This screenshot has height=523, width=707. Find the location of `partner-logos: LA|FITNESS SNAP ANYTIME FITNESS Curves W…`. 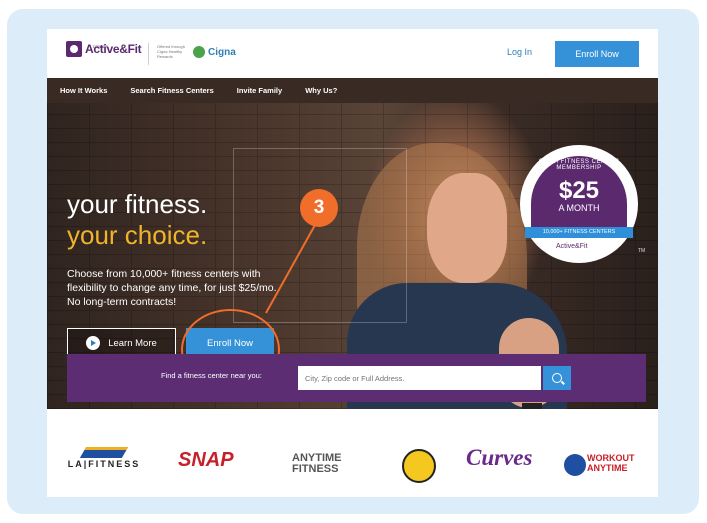

partner-logos: LA|FITNESS SNAP ANYTIME FITNESS Curves W… is located at coordinates (352, 463).